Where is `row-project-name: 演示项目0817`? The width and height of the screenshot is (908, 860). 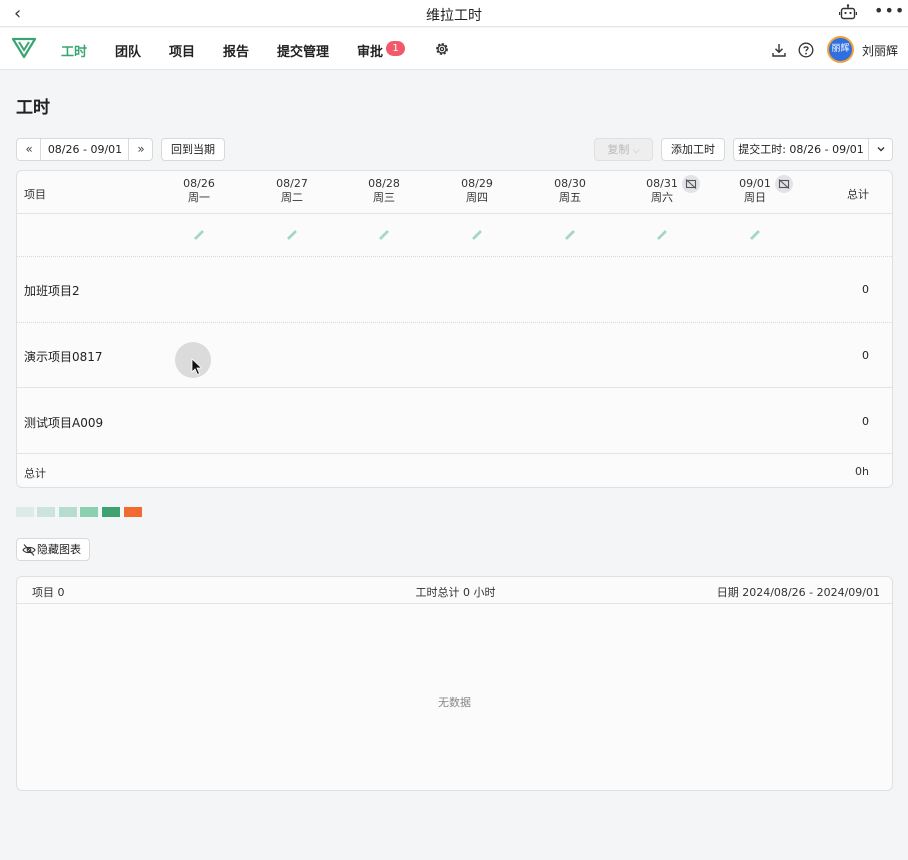
row-project-name: 演示项目0817 is located at coordinates (63, 356).